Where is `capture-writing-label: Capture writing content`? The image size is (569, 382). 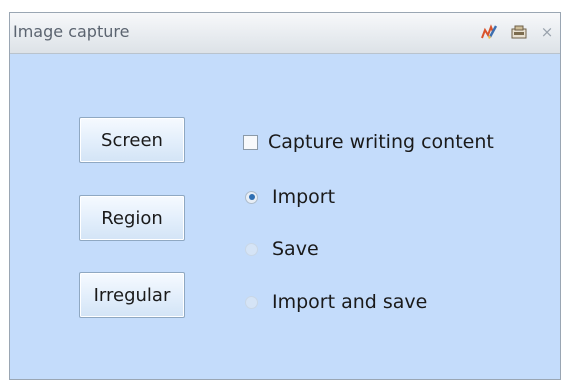
capture-writing-label: Capture writing content is located at coordinates (381, 142).